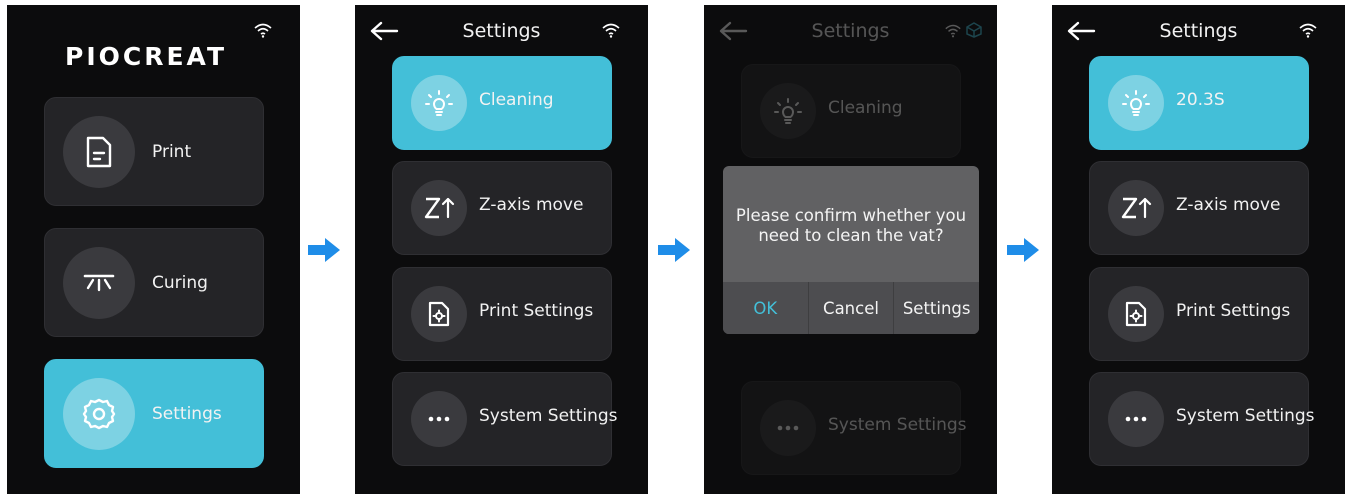  Describe the element at coordinates (99, 152) in the screenshot. I see `file-icon` at that location.